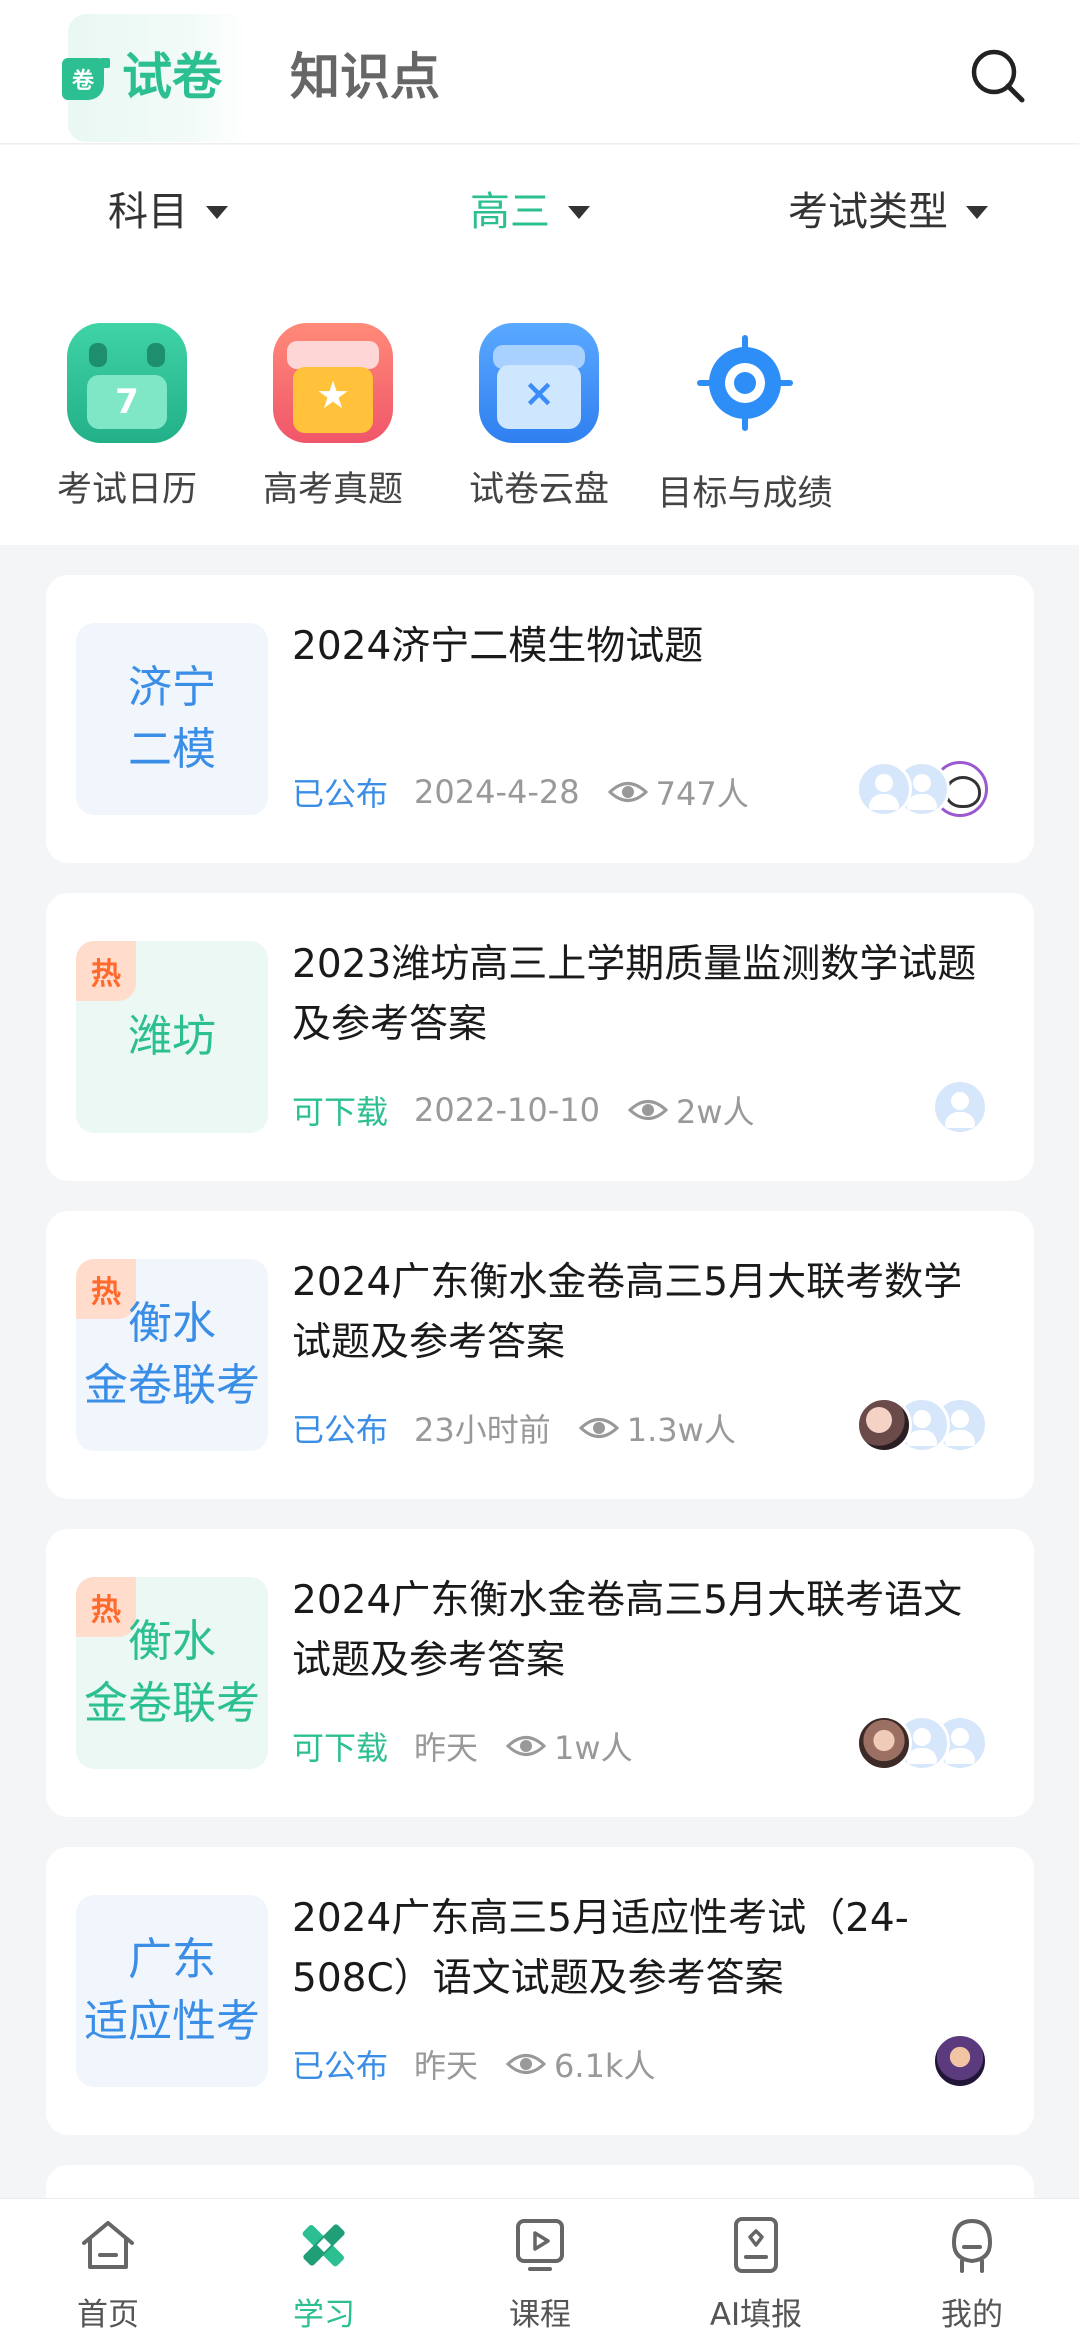 The image size is (1079, 2340). I want to click on nav-home: 首页, so click(108, 2273).